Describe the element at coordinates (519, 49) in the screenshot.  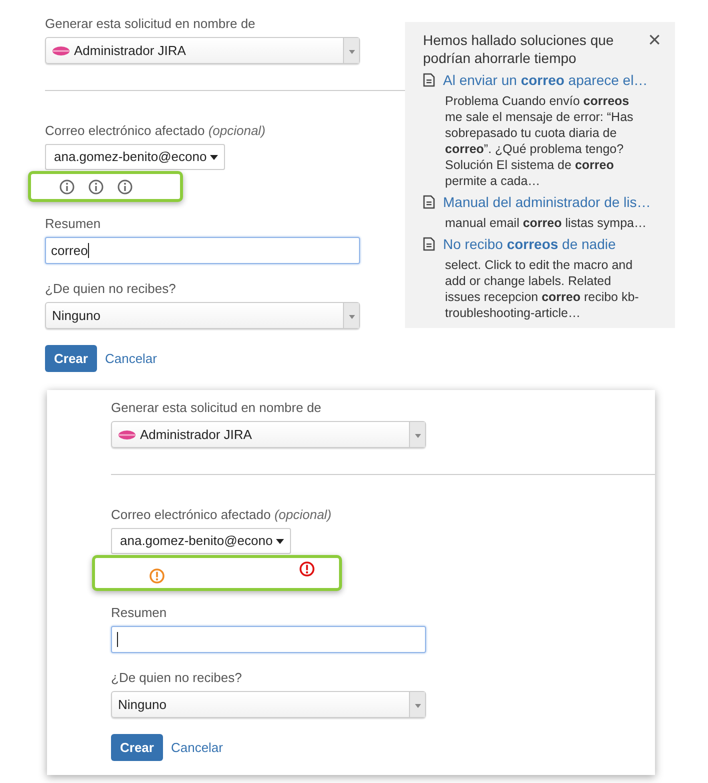
I see `suggestions-title: Hemos hallado soluciones que podrían ahorrarle tiempo` at that location.